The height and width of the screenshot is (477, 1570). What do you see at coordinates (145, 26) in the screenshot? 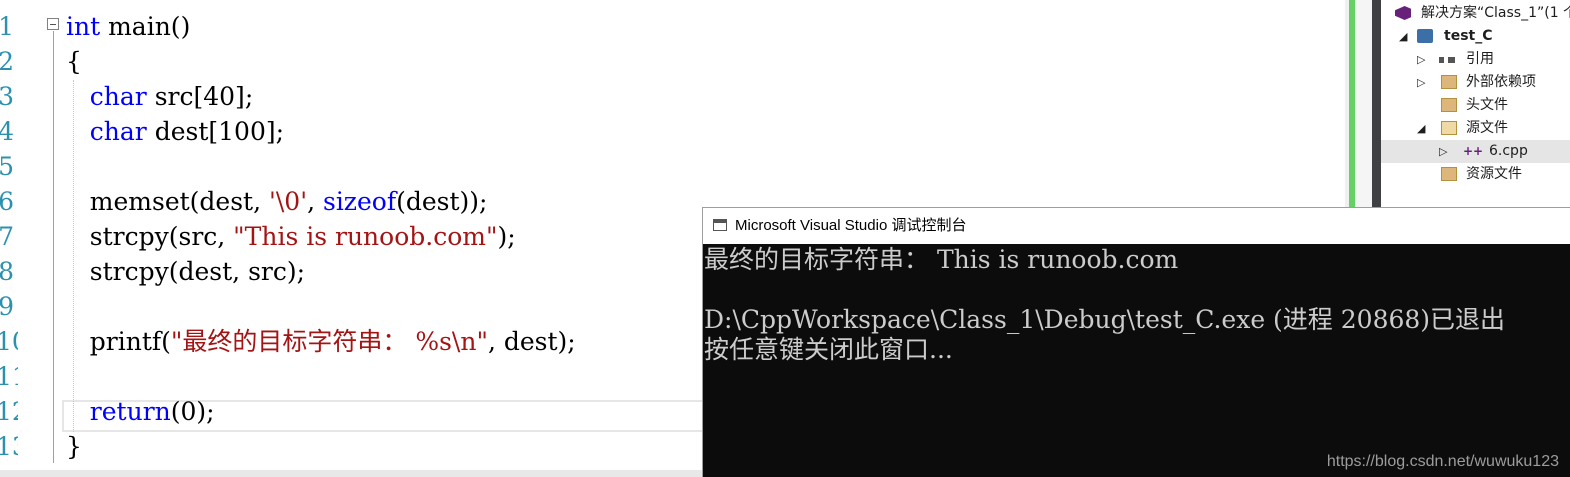
I see `code-token: main()` at bounding box center [145, 26].